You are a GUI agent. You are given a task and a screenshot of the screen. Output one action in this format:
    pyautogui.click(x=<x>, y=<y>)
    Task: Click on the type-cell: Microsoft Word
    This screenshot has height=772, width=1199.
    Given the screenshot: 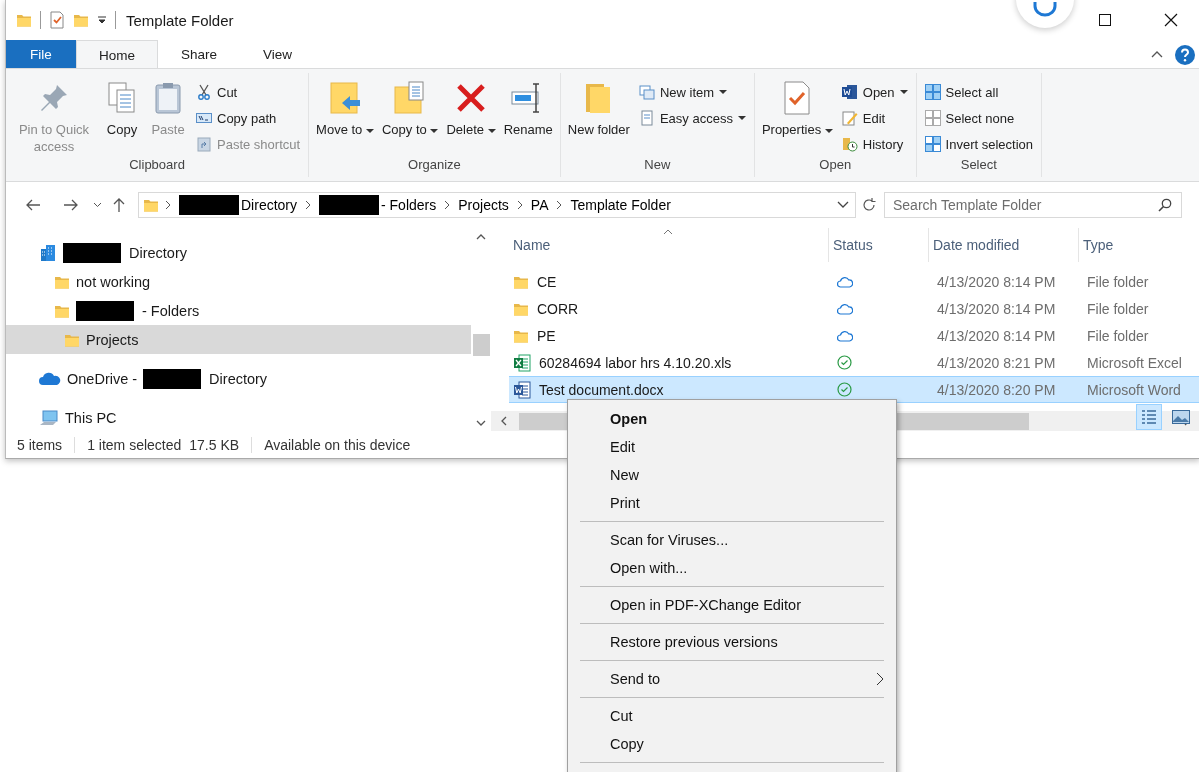 What is the action you would take?
    pyautogui.click(x=1139, y=389)
    